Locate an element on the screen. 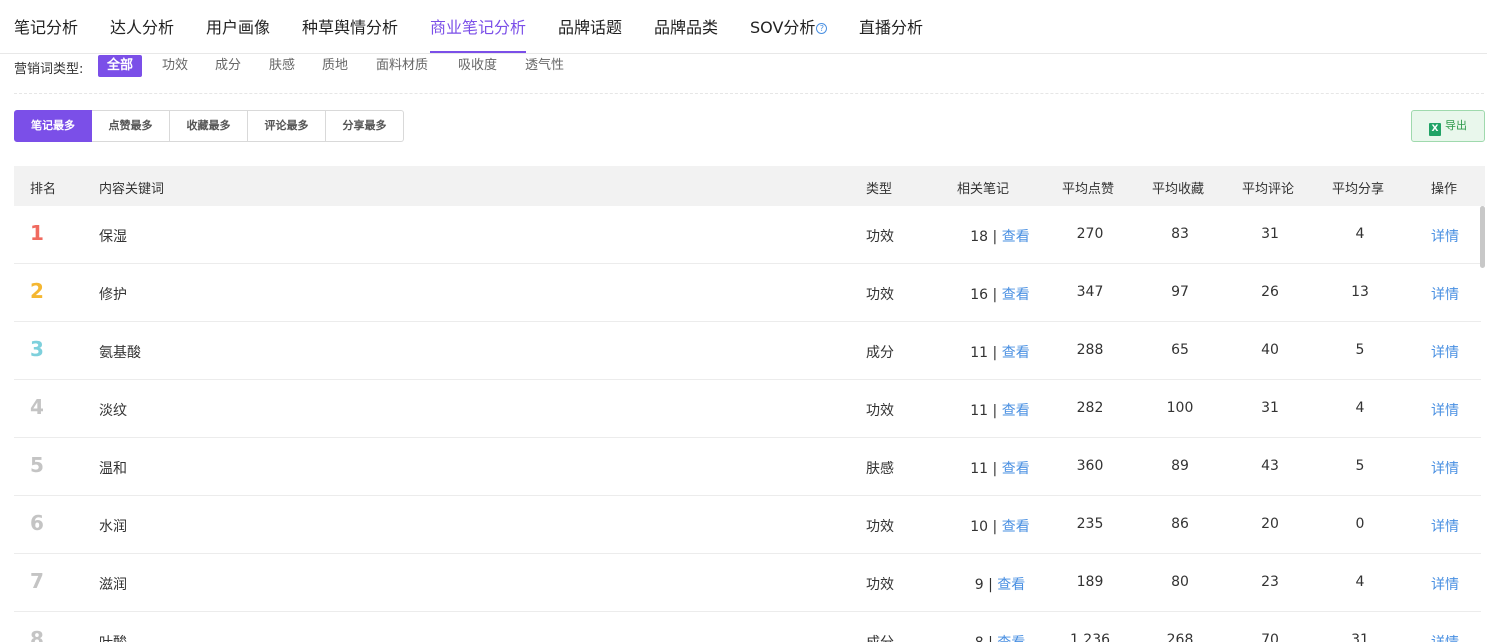 The height and width of the screenshot is (642, 1487). avg-comments-cell: 31 is located at coordinates (1270, 408).